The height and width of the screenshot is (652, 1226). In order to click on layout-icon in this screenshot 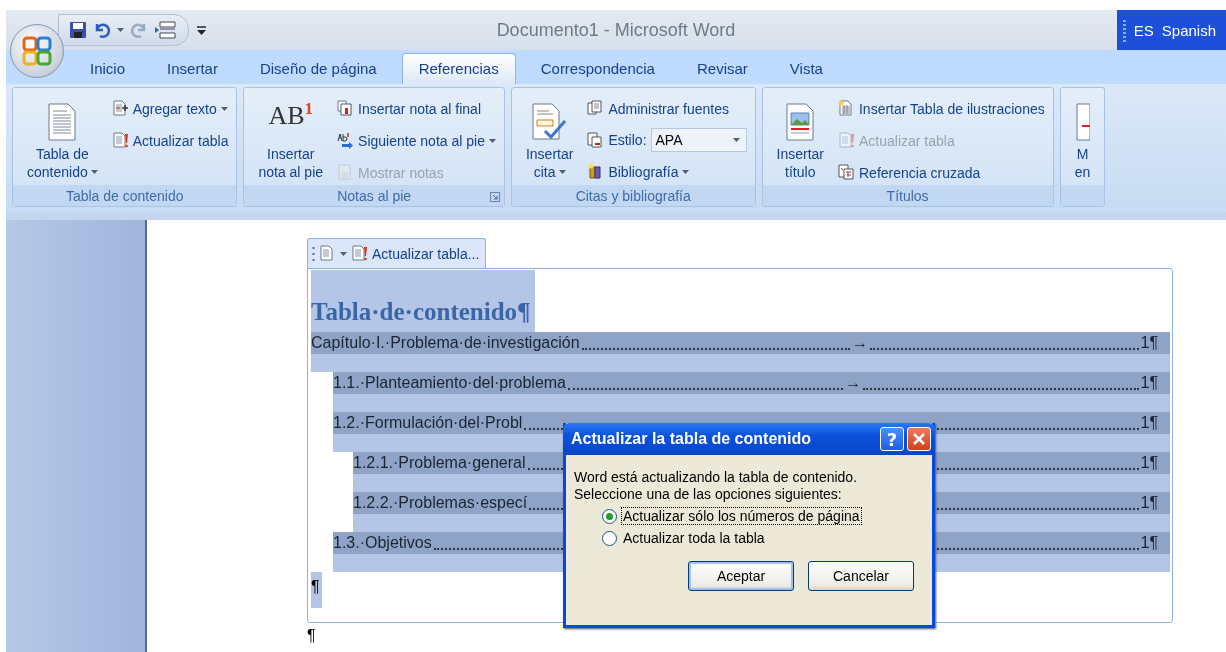, I will do `click(165, 30)`.